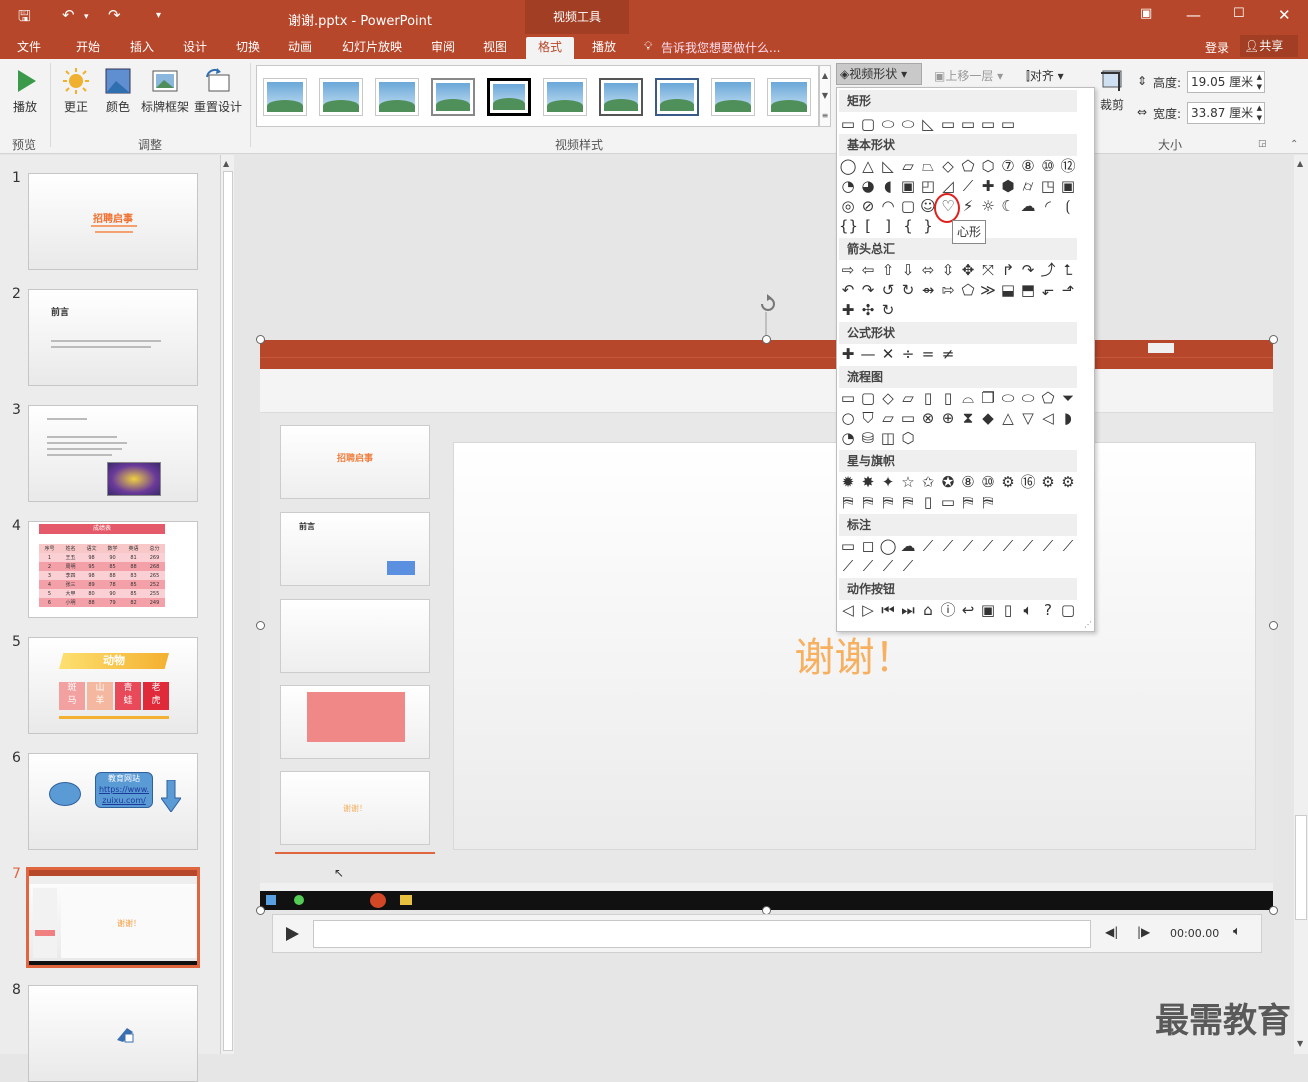 The image size is (1308, 1082). Describe the element at coordinates (868, 610) in the screenshot. I see `action-button-icon: ▷` at that location.